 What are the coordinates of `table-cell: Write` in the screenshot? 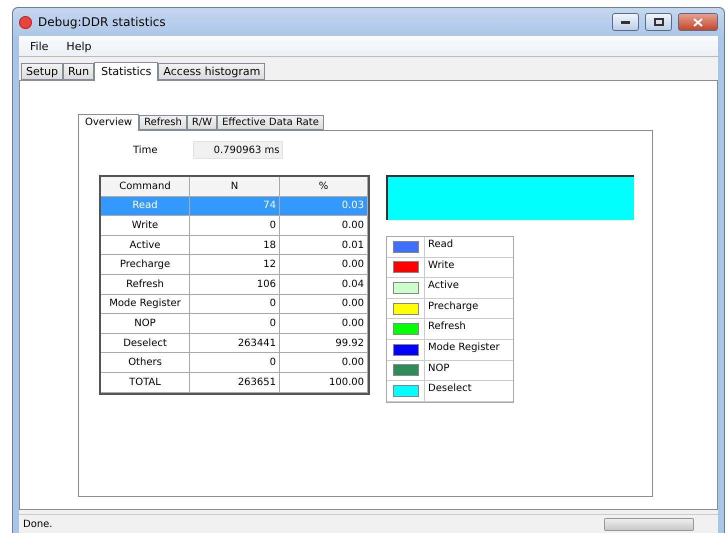 It's located at (145, 226).